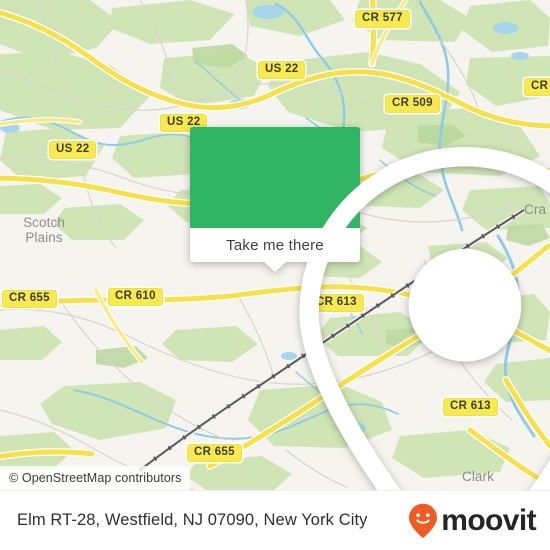 The width and height of the screenshot is (550, 550). Describe the element at coordinates (73, 150) in the screenshot. I see `road-shield-us-22-c: US 22` at that location.